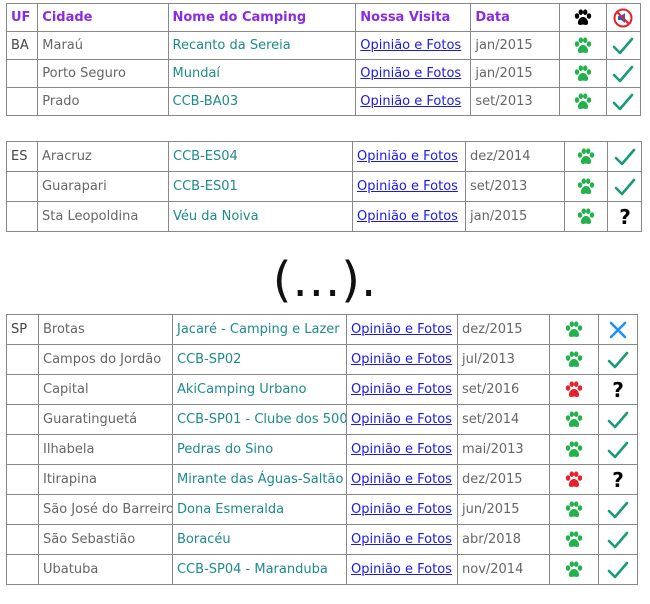  Describe the element at coordinates (105, 449) in the screenshot. I see `city-cell: Ilhabela` at that location.